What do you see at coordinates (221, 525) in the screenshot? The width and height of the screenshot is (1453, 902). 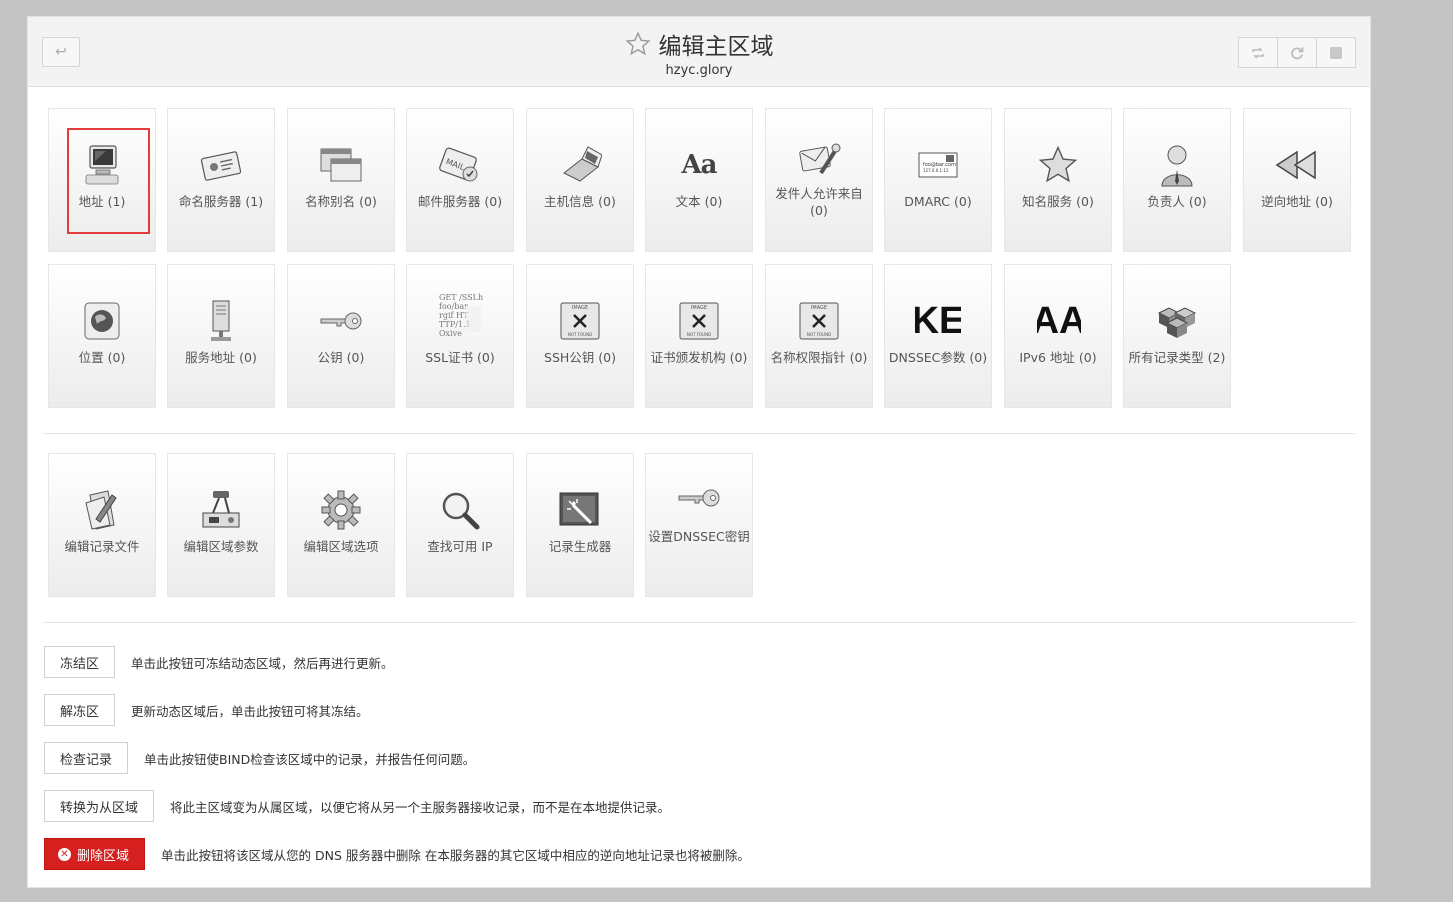 I see `tool-tile-edit-zone-params: 编辑区域参数` at bounding box center [221, 525].